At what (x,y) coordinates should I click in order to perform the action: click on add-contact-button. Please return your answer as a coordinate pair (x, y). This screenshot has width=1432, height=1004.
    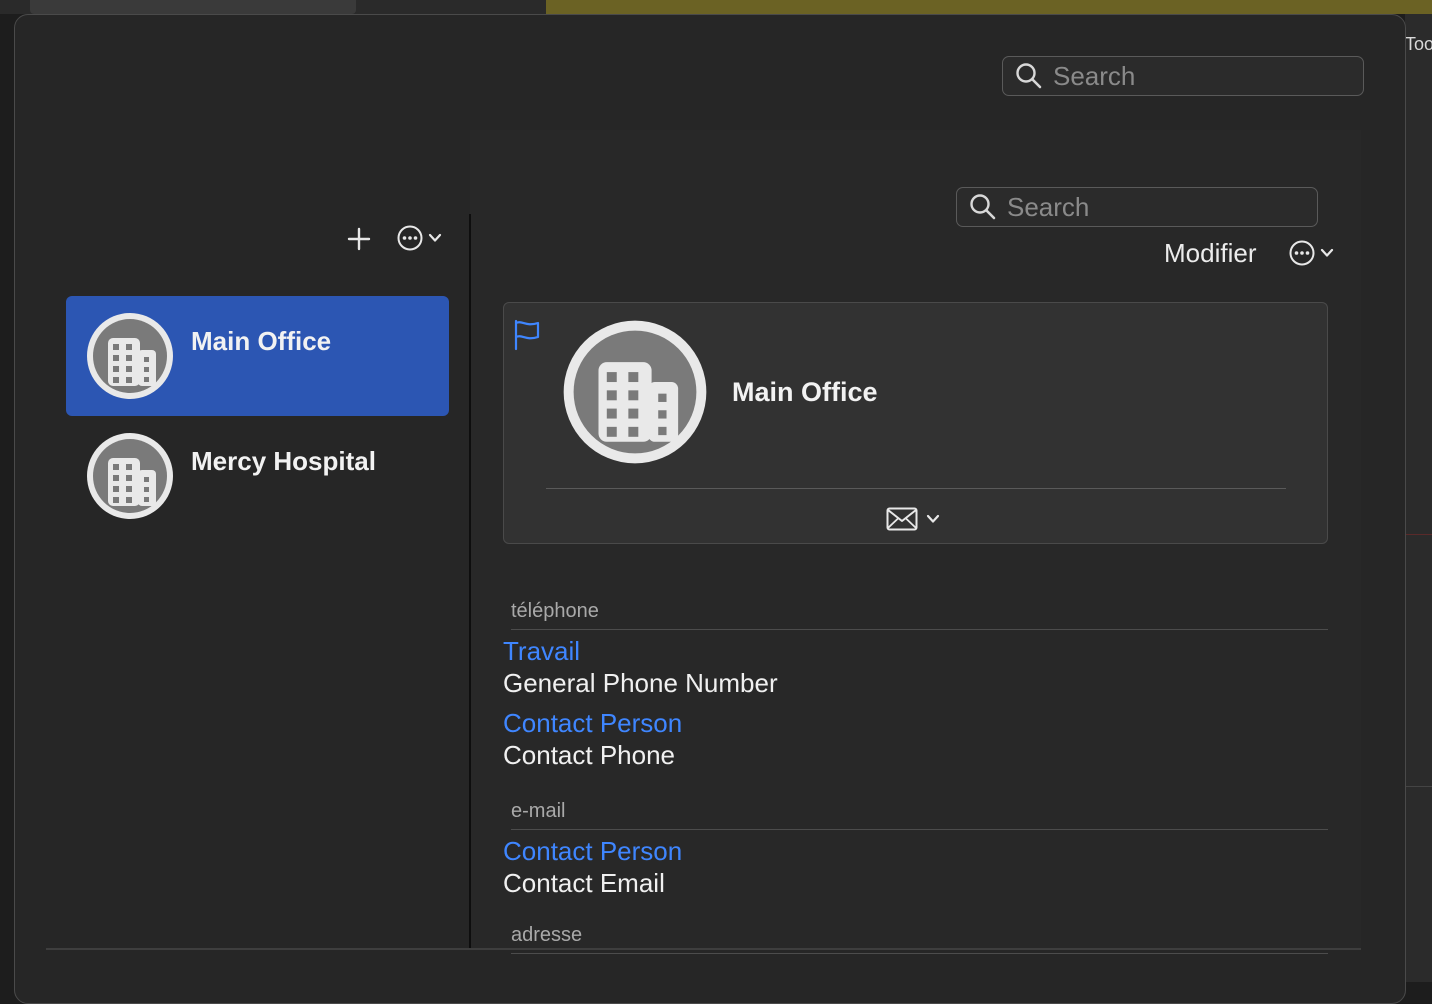
    Looking at the image, I should click on (359, 239).